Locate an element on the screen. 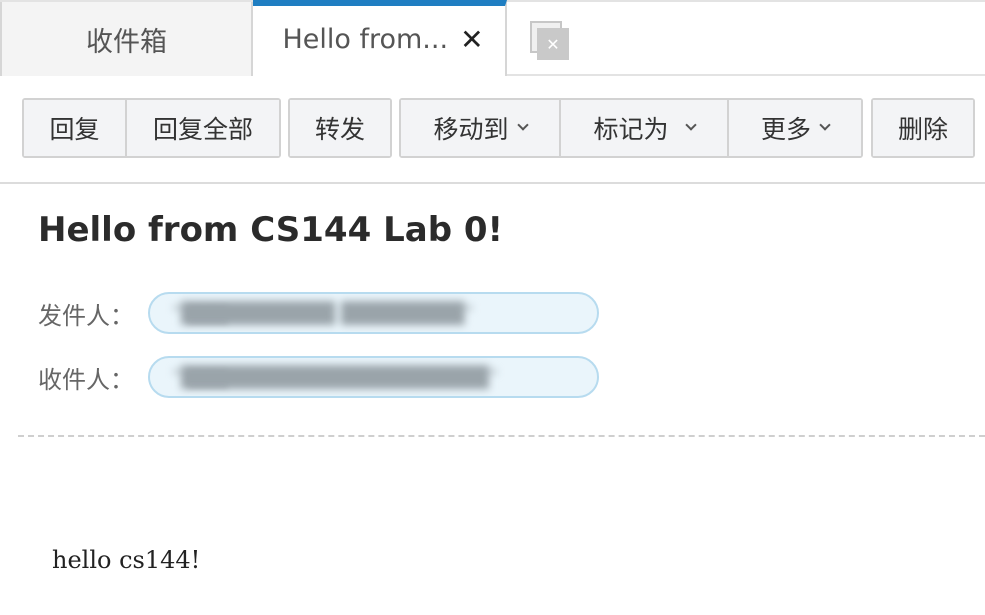  more-label: 更多 is located at coordinates (785, 129).